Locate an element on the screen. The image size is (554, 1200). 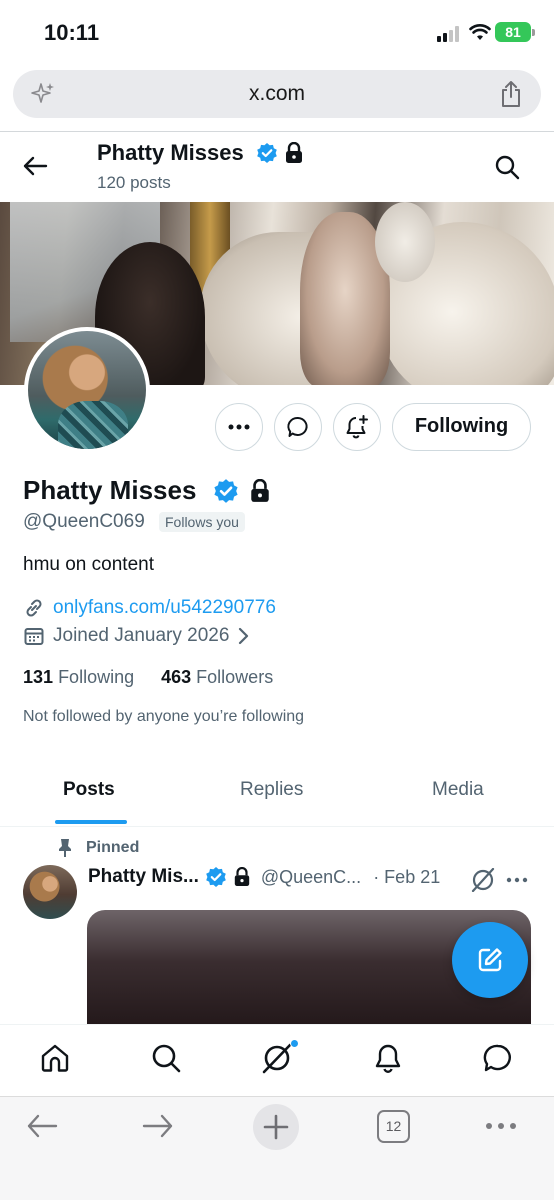
forward-arrow-icon is located at coordinates (158, 1126).